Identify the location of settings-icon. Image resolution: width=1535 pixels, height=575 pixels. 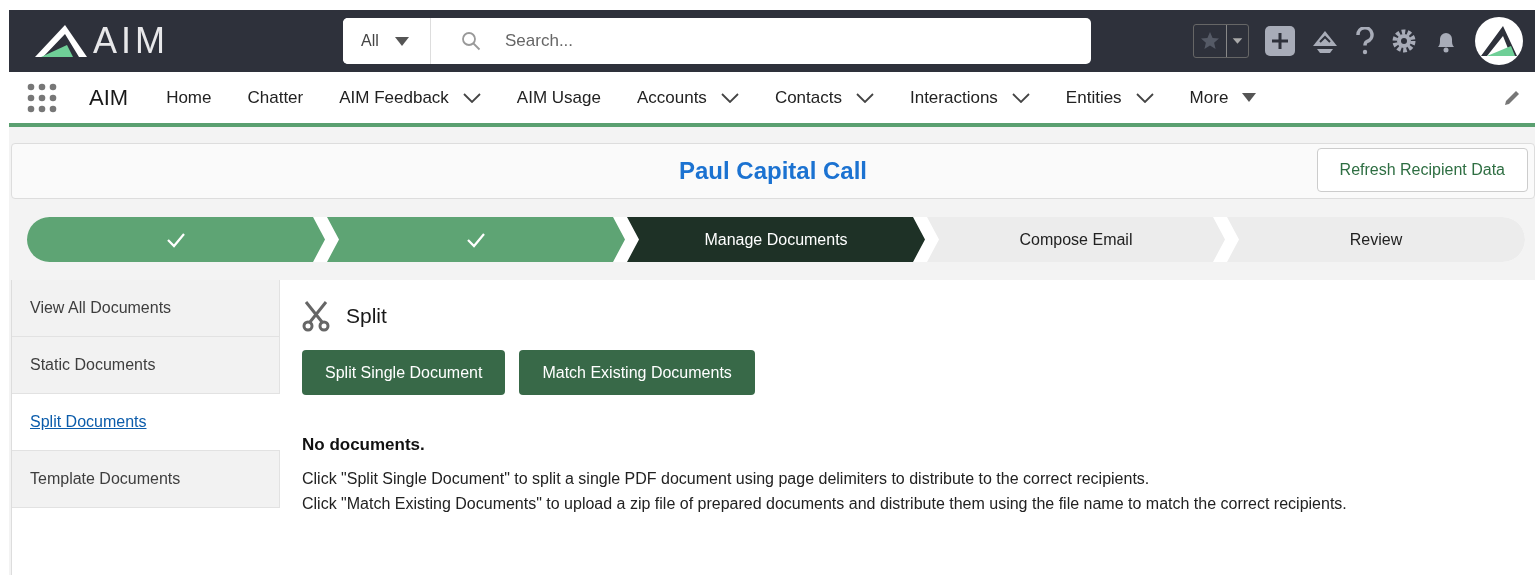
(1404, 41).